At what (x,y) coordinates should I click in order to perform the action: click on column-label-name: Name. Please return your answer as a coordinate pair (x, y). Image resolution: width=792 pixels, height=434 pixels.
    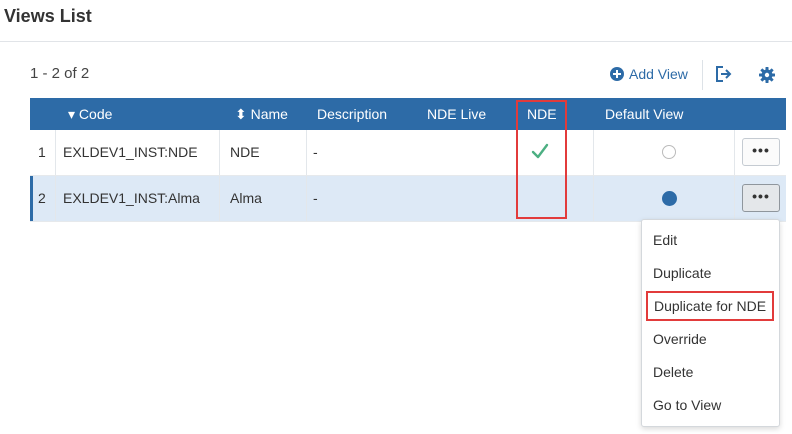
    Looking at the image, I should click on (269, 114).